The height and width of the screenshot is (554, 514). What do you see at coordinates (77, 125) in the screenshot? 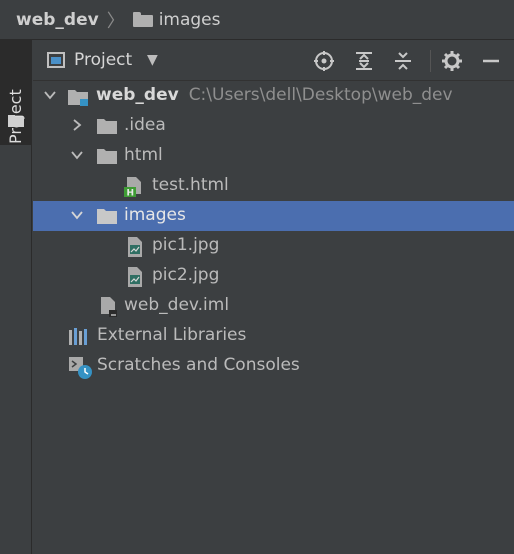
I see `chevron-right-icon` at bounding box center [77, 125].